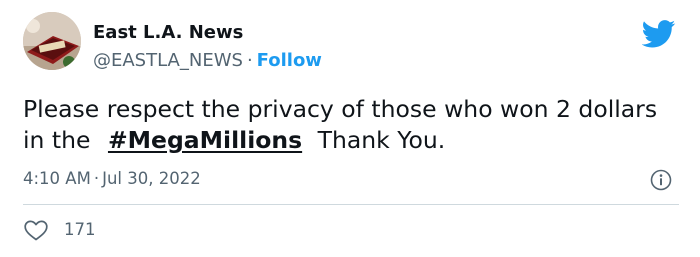 This screenshot has height=257, width=700. What do you see at coordinates (80, 230) in the screenshot?
I see `like-count: 171` at bounding box center [80, 230].